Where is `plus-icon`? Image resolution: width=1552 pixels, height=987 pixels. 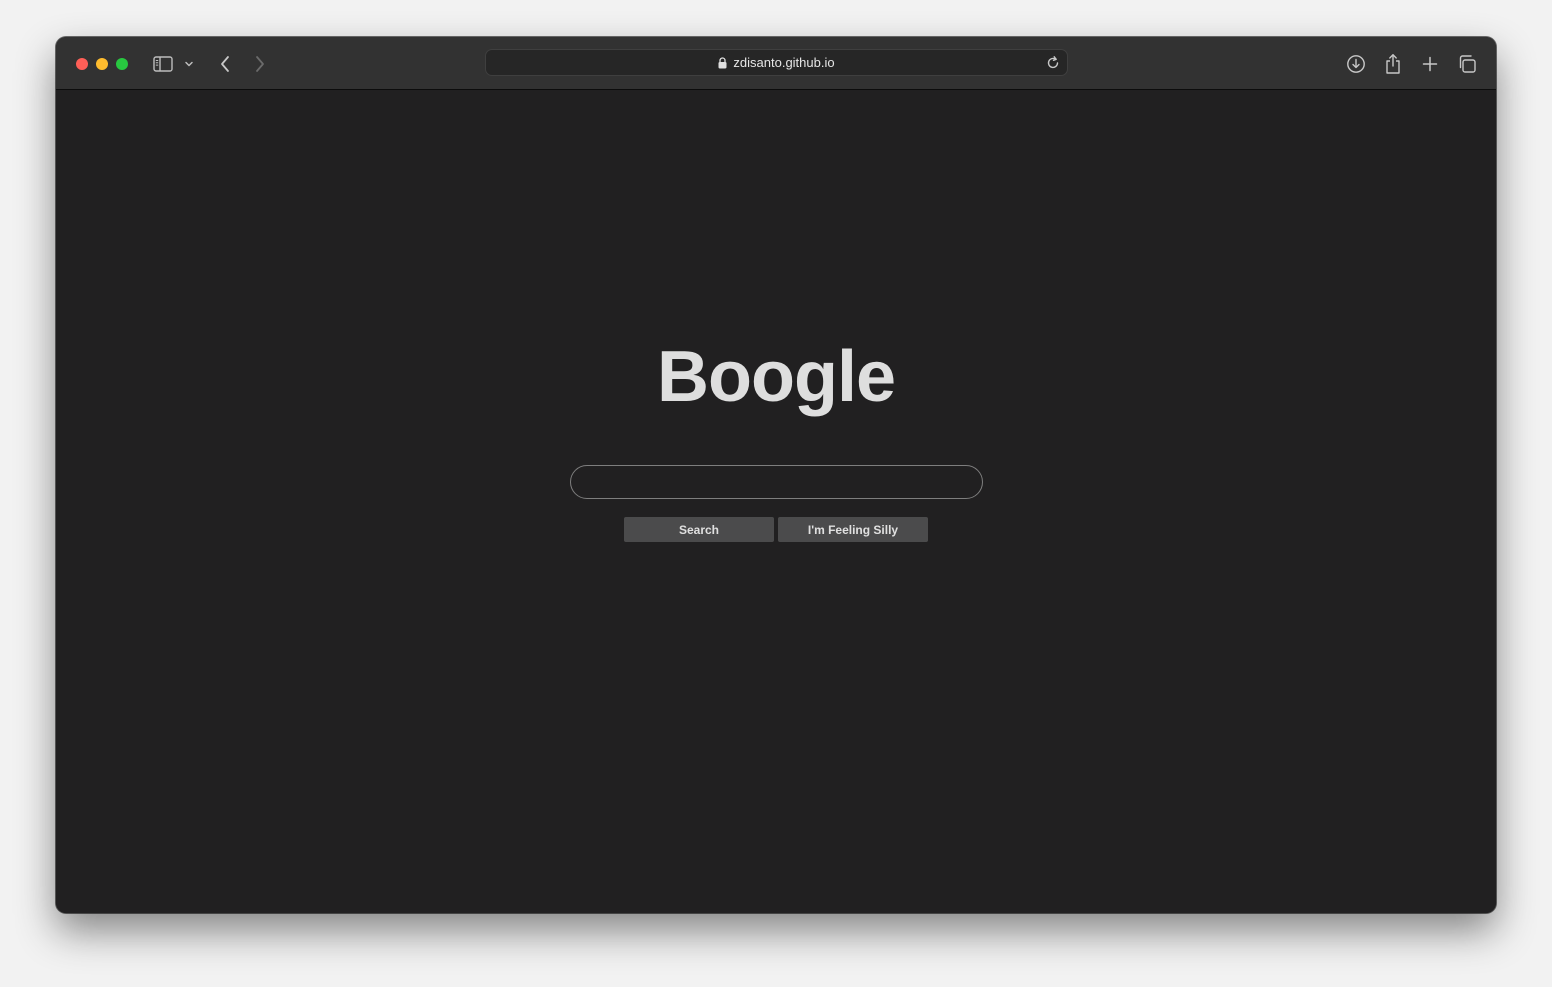 plus-icon is located at coordinates (1430, 64).